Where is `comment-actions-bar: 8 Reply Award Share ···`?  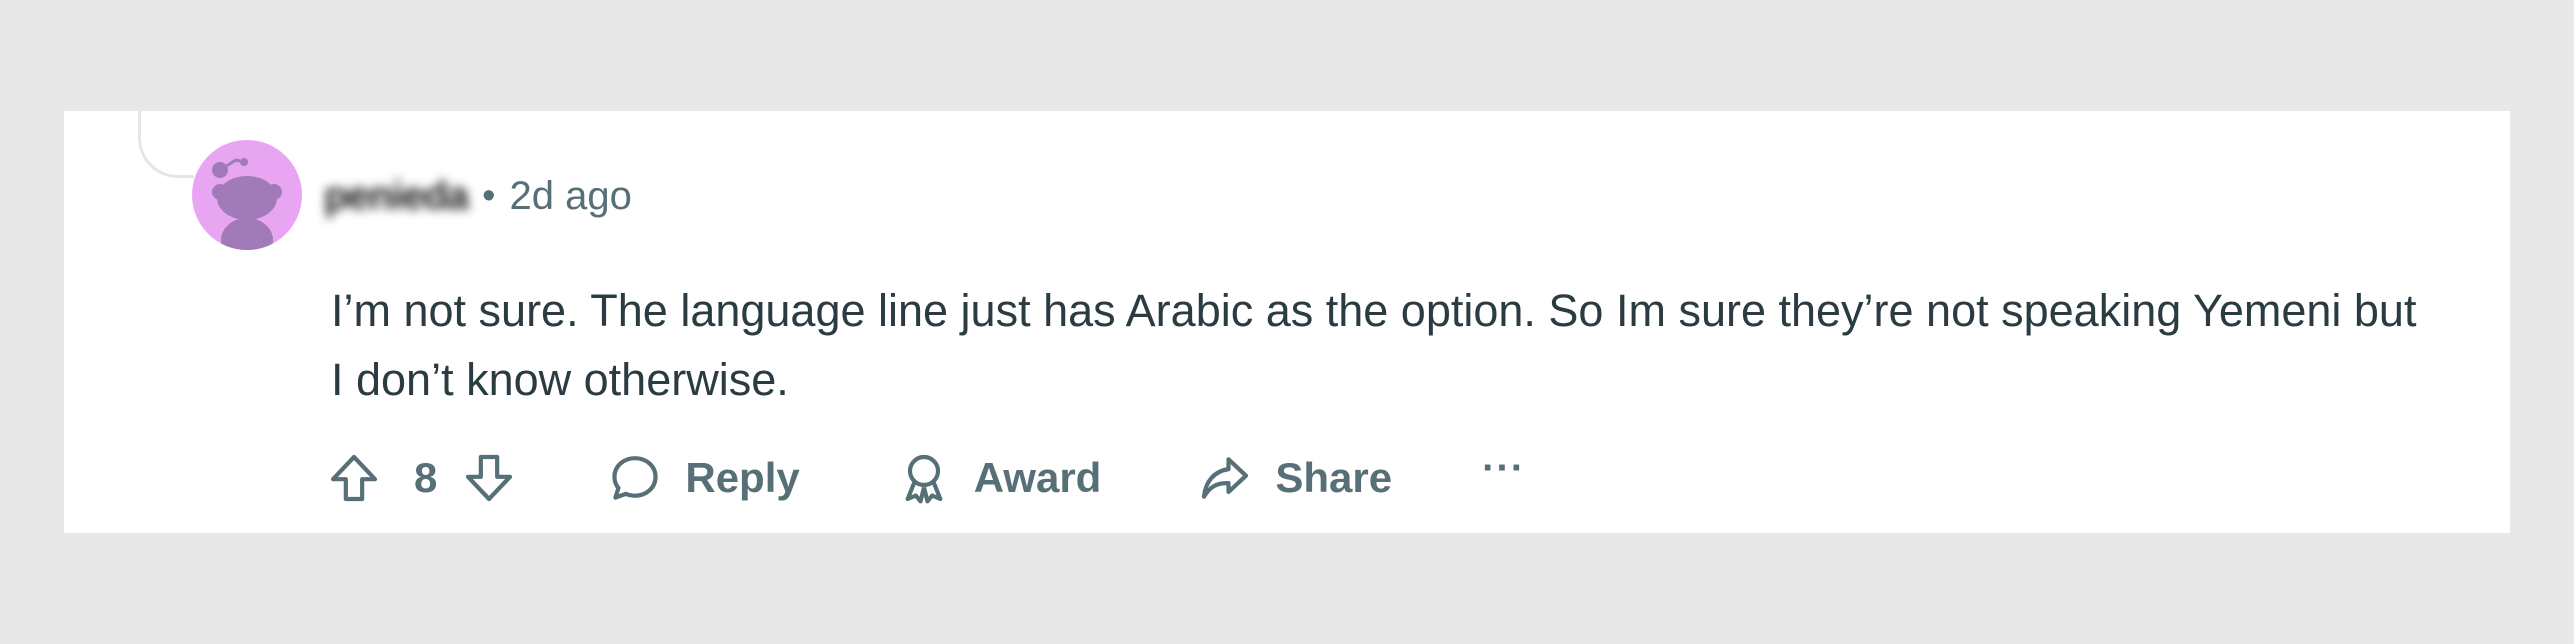 comment-actions-bar: 8 Reply Award Share ··· is located at coordinates (925, 478).